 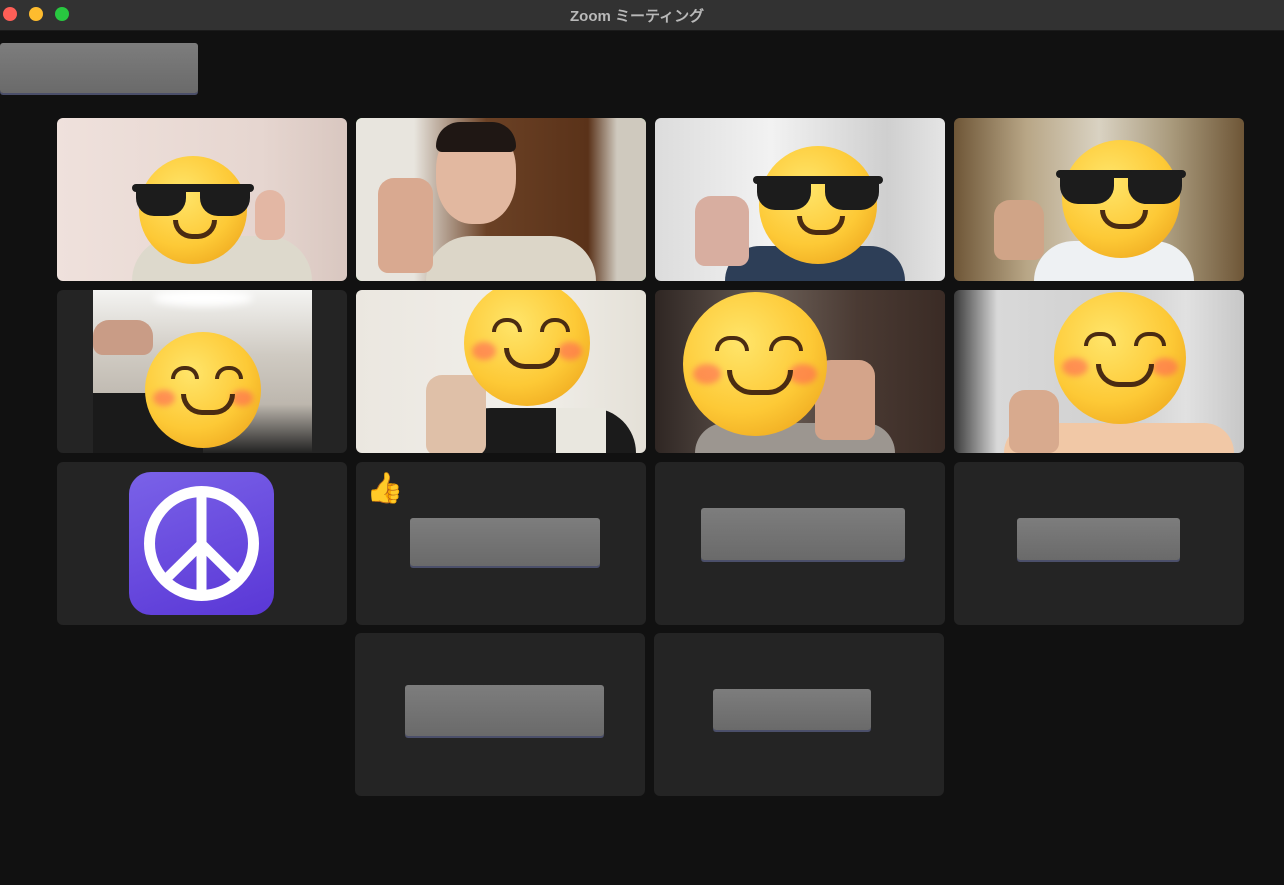 I want to click on video-feed, so click(x=501, y=199).